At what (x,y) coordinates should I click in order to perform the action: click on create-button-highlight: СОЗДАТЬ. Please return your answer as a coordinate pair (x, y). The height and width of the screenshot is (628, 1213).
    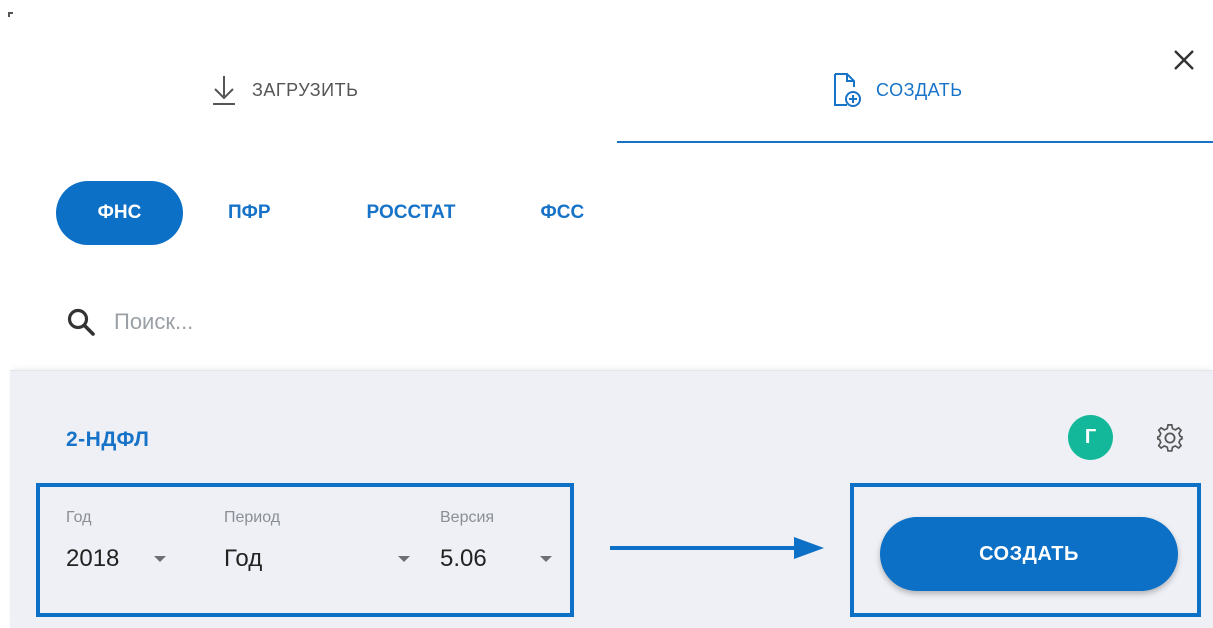
    Looking at the image, I should click on (1025, 550).